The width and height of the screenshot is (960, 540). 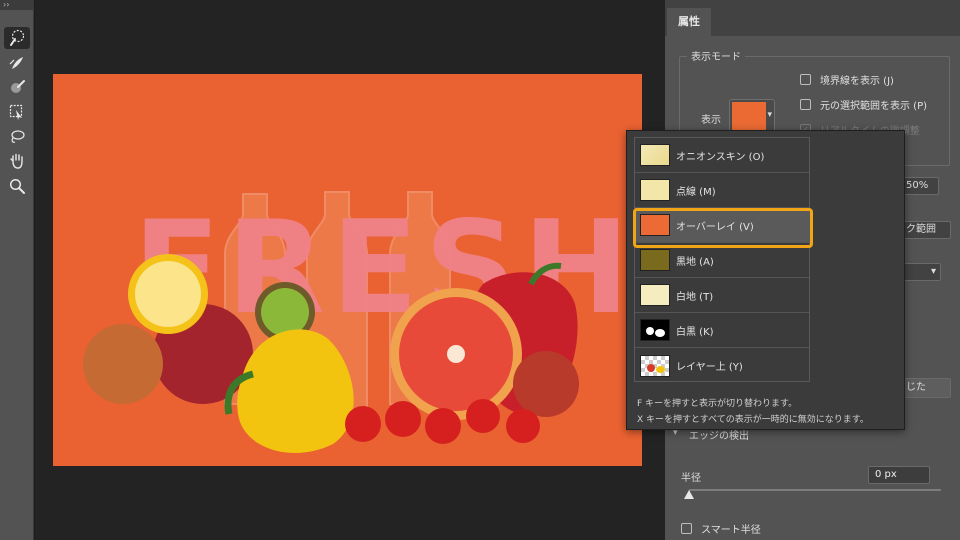 What do you see at coordinates (920, 186) in the screenshot?
I see `opacity-field: 50%` at bounding box center [920, 186].